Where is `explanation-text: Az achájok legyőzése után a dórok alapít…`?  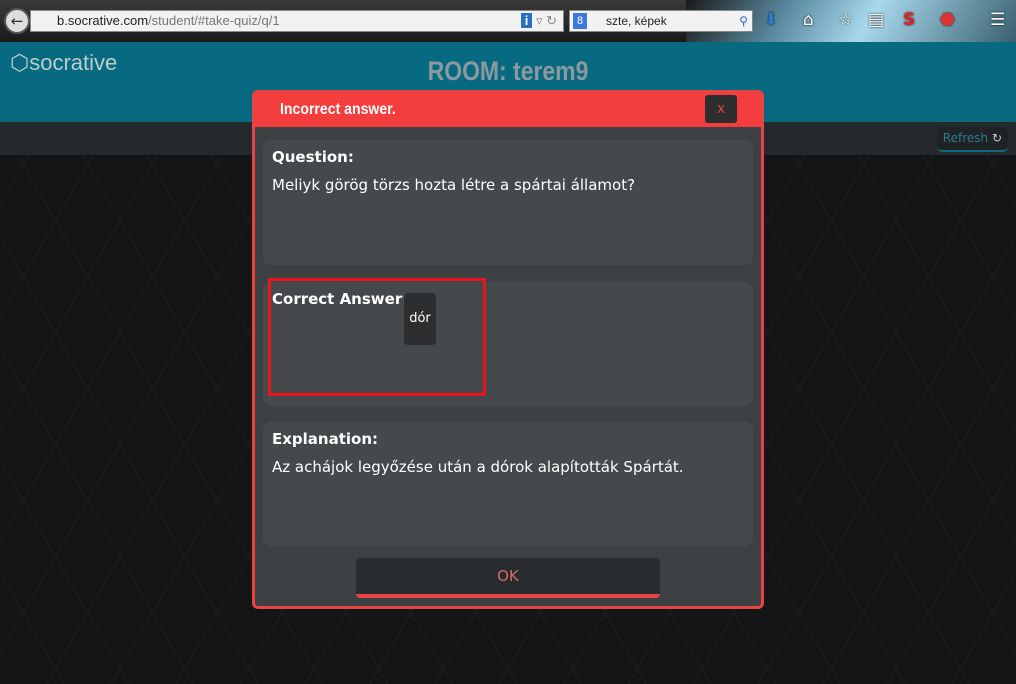
explanation-text: Az achájok legyőzése után a dórok alapít… is located at coordinates (478, 467).